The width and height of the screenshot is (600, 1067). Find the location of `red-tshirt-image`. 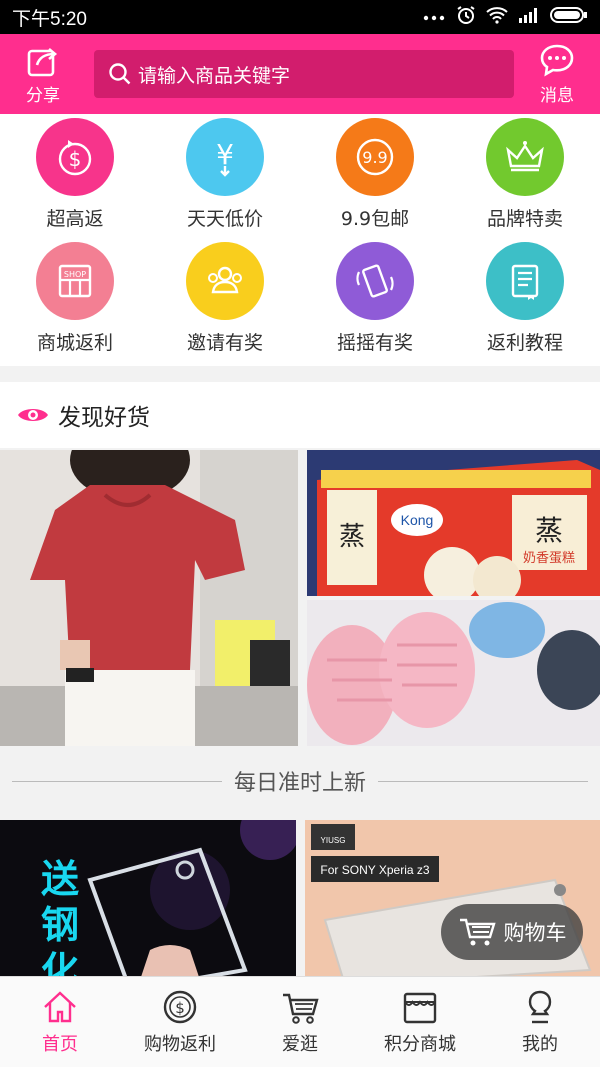

red-tshirt-image is located at coordinates (149, 598).